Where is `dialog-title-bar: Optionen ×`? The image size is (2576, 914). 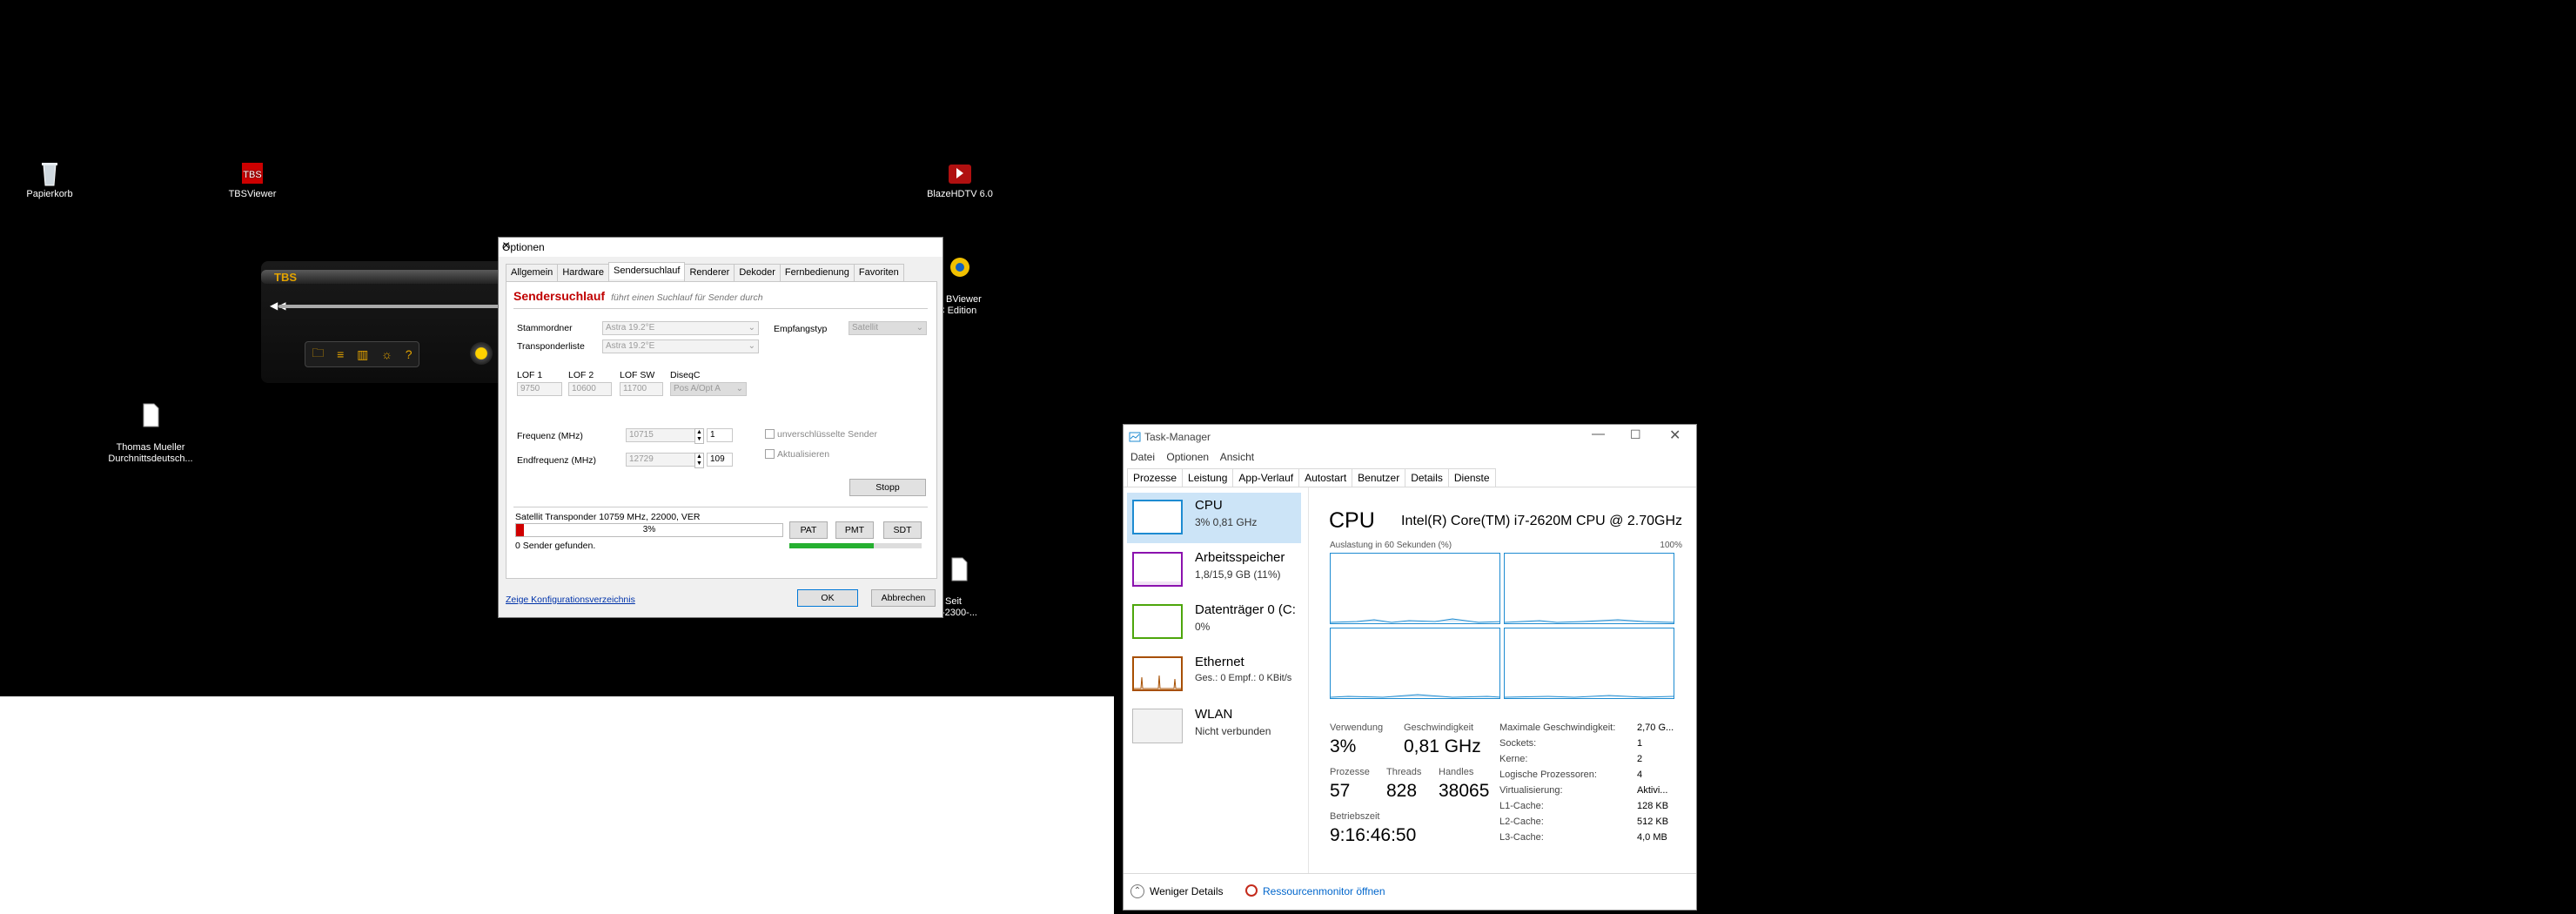
dialog-title-bar: Optionen × is located at coordinates (721, 247).